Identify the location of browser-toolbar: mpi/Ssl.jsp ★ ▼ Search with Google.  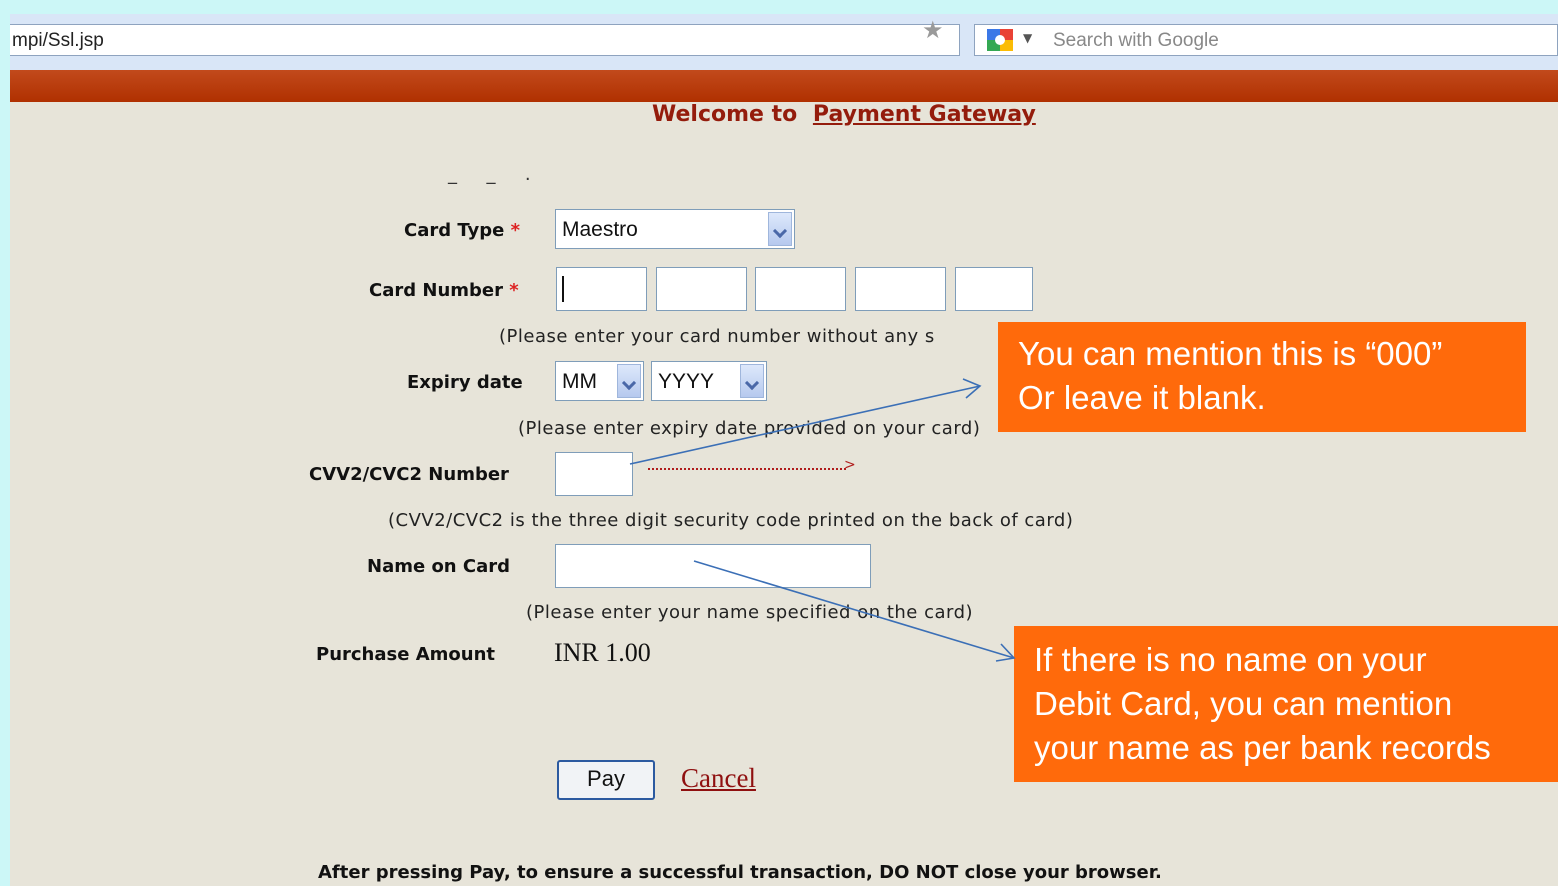
(784, 42).